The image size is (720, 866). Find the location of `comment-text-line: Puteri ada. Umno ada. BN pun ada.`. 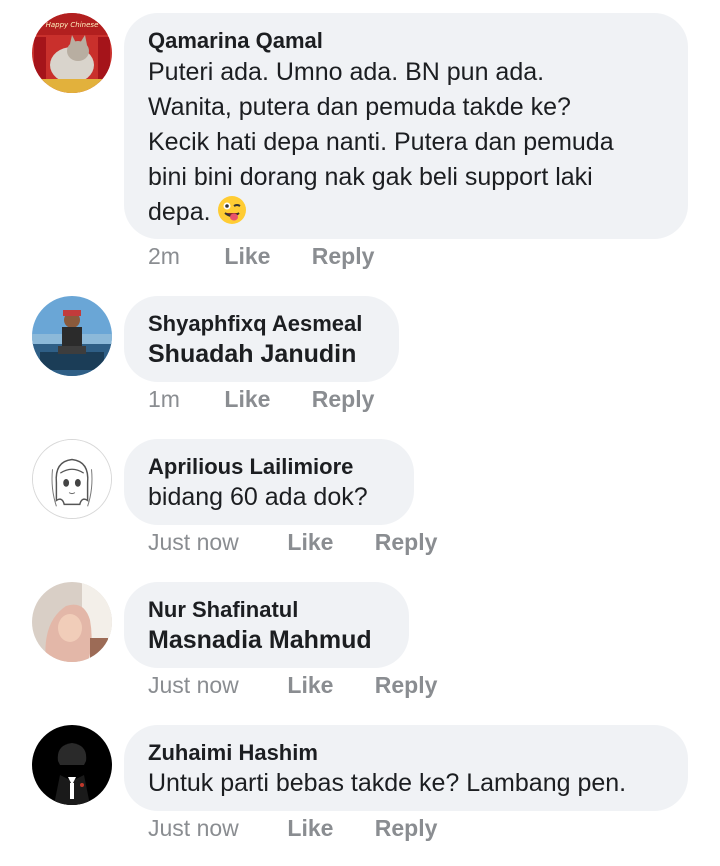

comment-text-line: Puteri ada. Umno ada. BN pun ada. is located at coordinates (346, 72).